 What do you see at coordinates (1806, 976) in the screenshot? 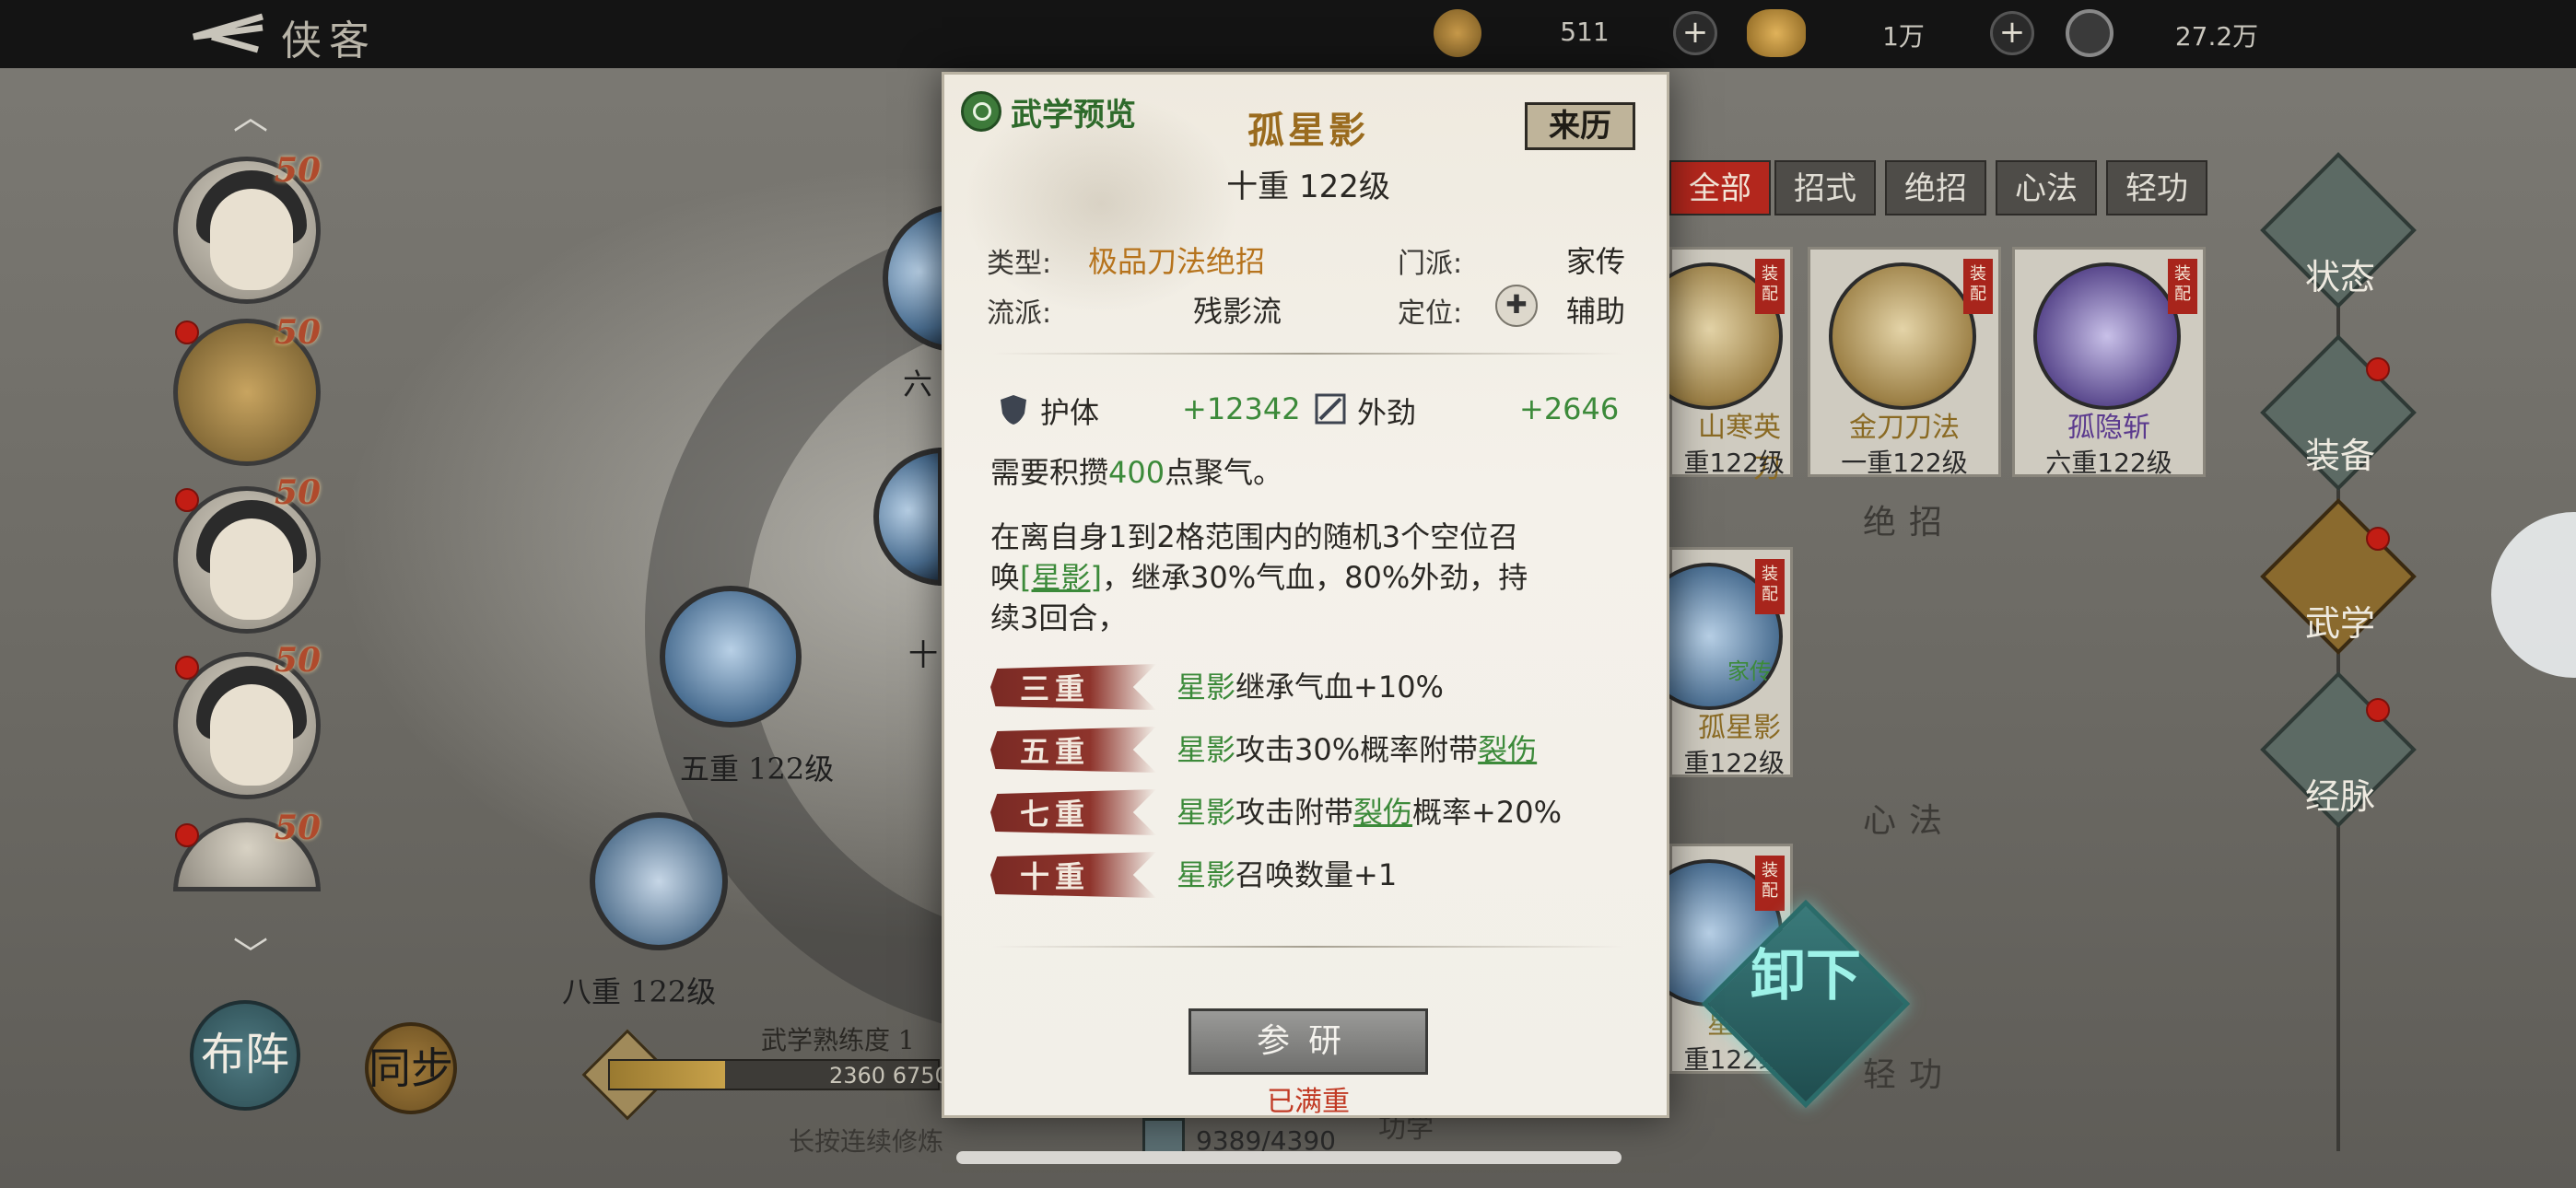
I see `unequip-label: 卸下` at bounding box center [1806, 976].